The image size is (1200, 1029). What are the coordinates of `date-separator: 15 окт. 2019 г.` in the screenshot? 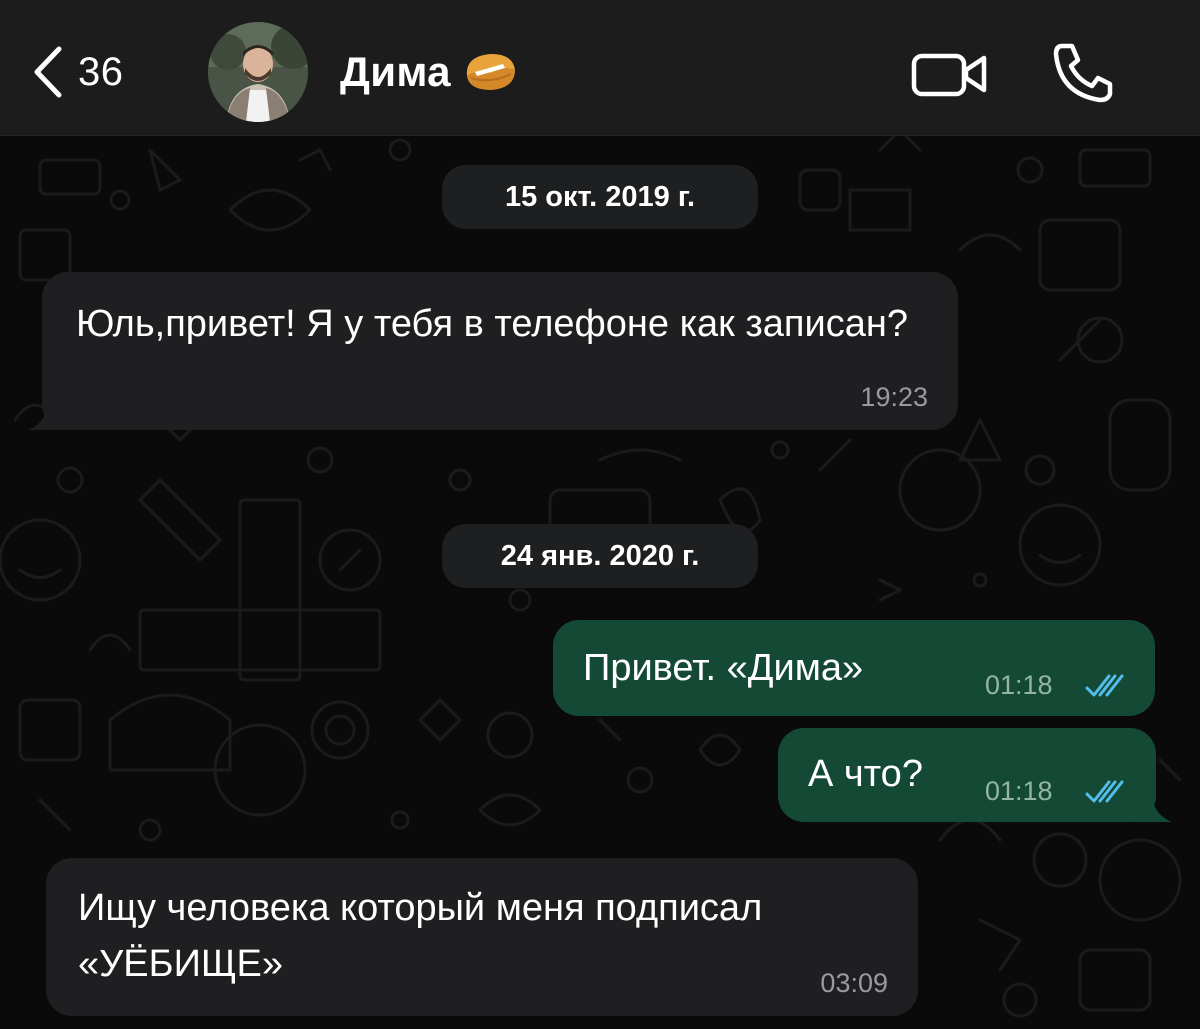 It's located at (600, 197).